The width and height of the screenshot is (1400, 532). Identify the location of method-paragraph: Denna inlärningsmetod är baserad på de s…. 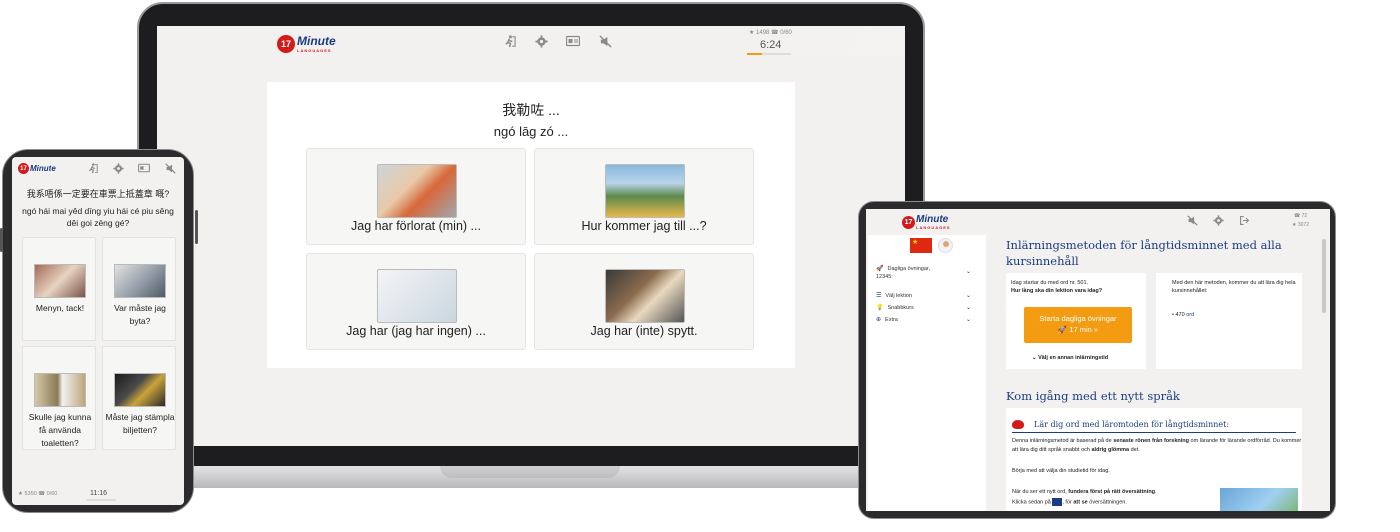
(1157, 445).